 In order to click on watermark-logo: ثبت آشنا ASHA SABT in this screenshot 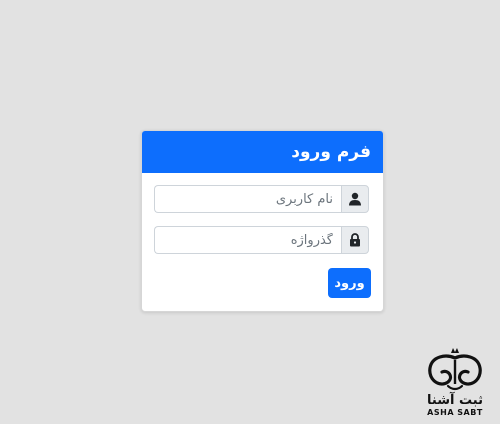, I will do `click(455, 383)`.